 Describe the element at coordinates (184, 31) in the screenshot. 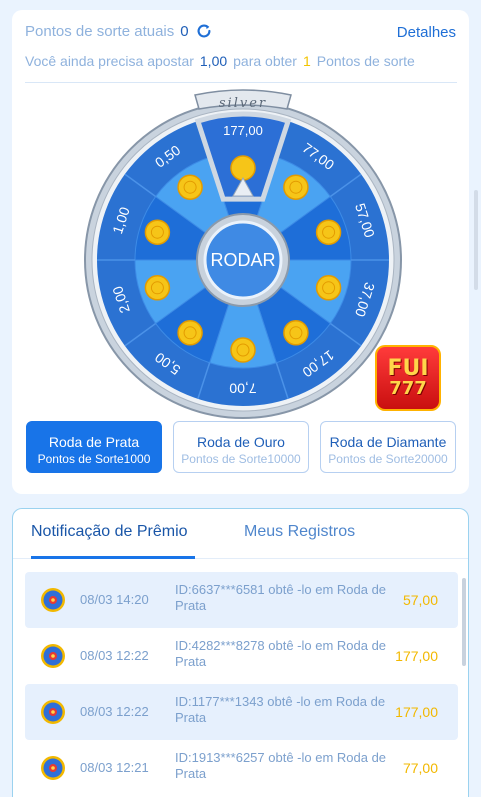

I see `lucky-points-value: 0` at that location.